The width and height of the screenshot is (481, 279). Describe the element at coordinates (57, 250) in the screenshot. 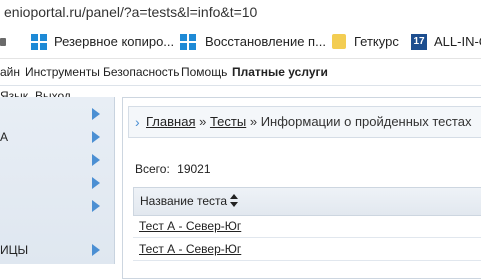

I see `sidebar-item: ИЦЫ` at that location.